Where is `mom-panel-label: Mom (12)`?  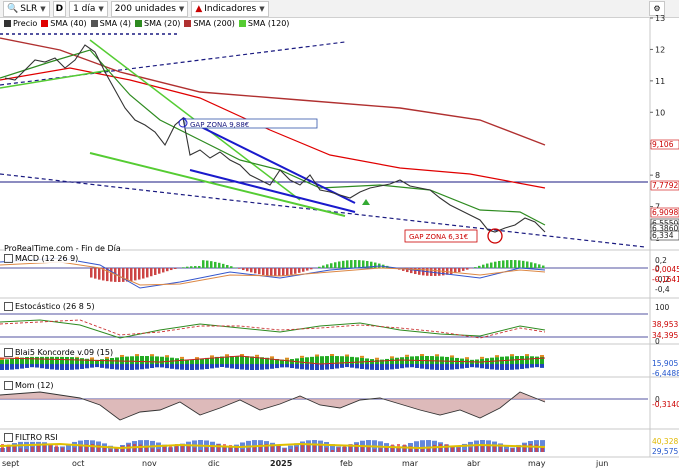
mom-panel-label: Mom (12) is located at coordinates (29, 385).